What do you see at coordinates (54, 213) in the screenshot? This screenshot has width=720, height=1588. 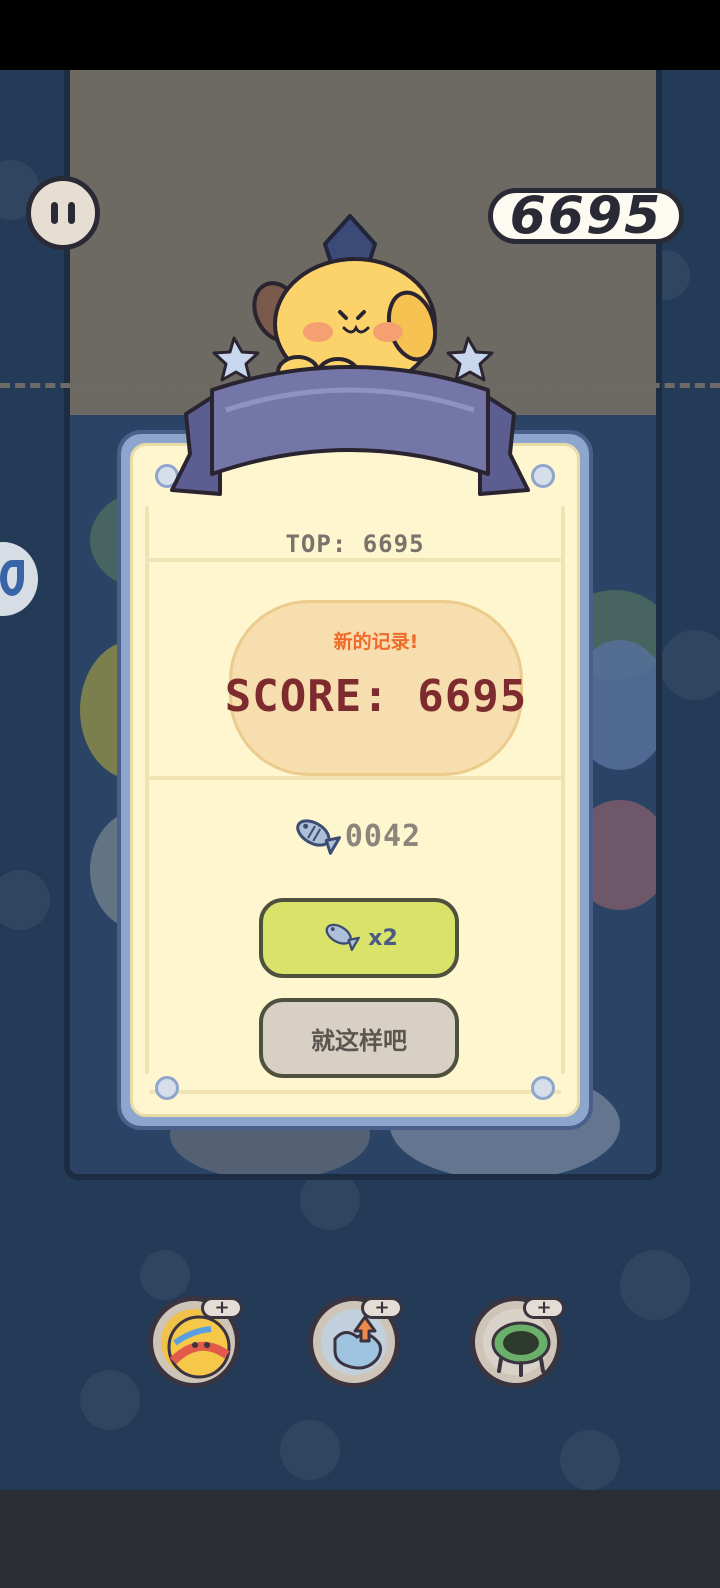 I see `pause-icon` at bounding box center [54, 213].